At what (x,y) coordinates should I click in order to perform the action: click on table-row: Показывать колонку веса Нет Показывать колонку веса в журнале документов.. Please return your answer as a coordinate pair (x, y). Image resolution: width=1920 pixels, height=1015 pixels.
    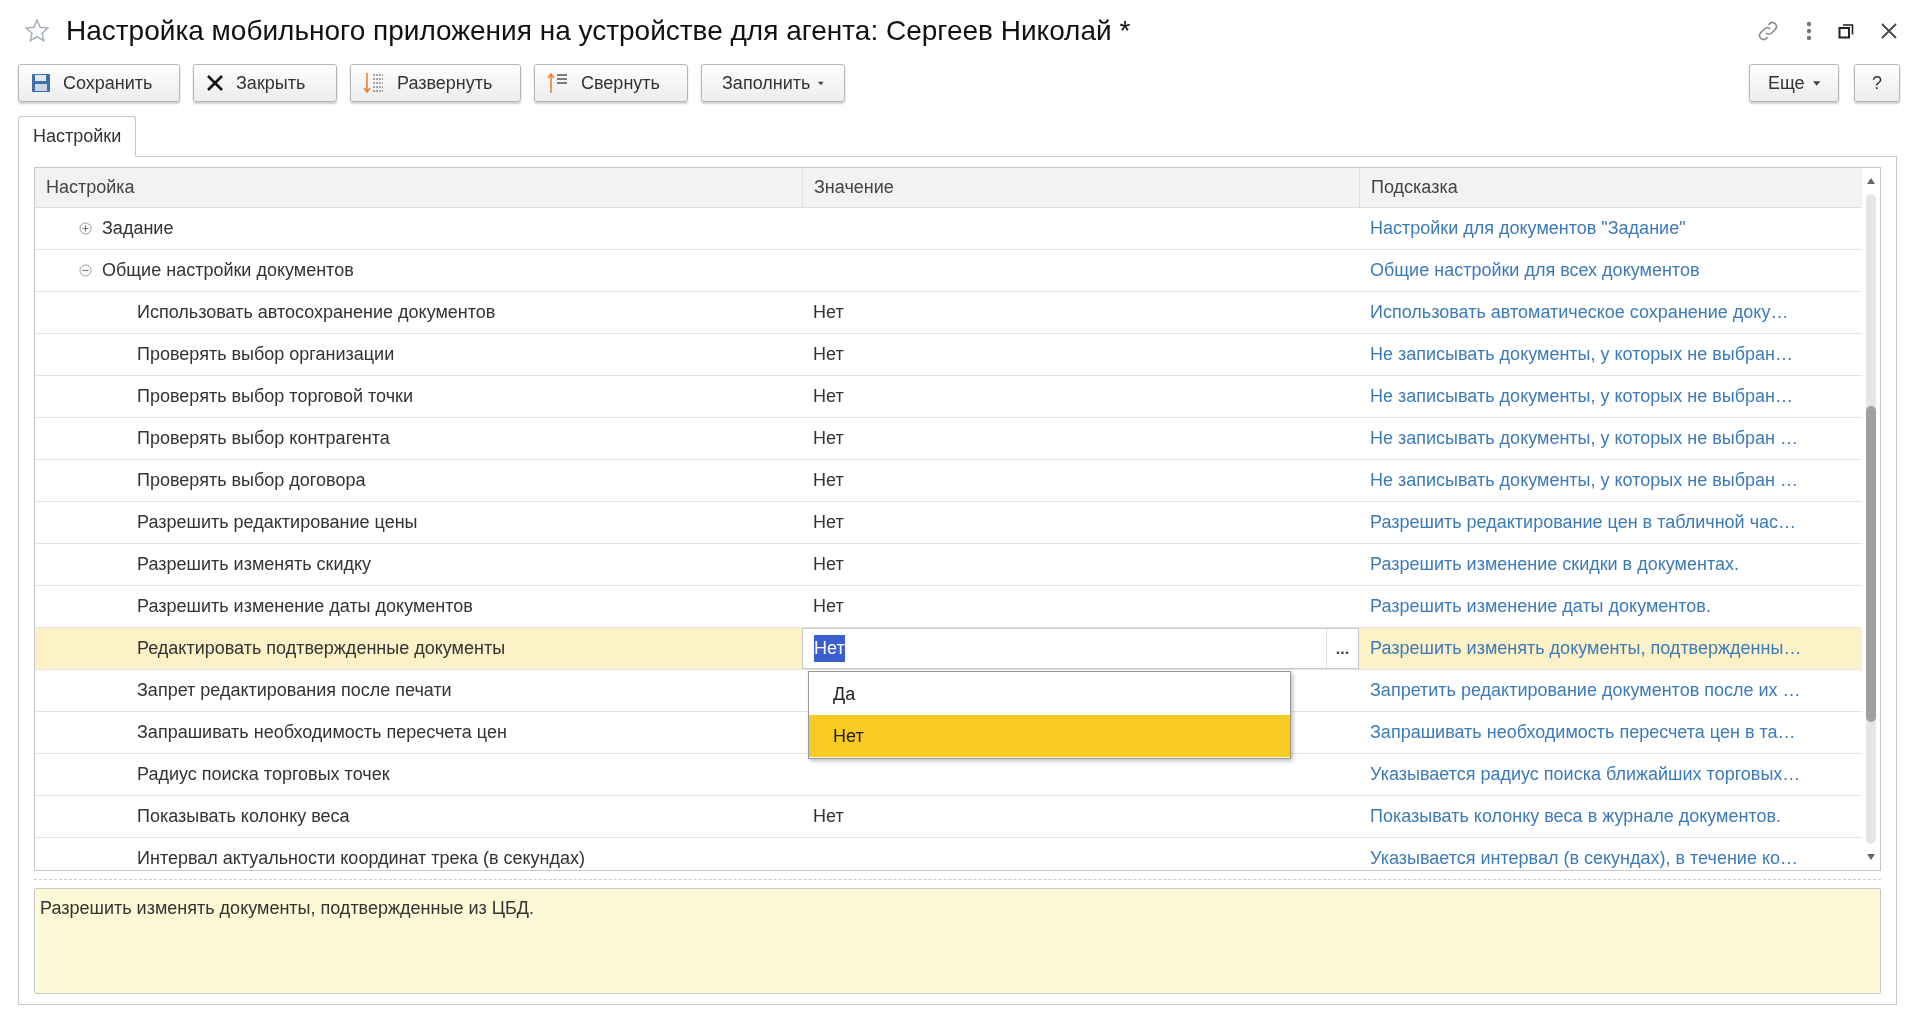
    Looking at the image, I should click on (948, 817).